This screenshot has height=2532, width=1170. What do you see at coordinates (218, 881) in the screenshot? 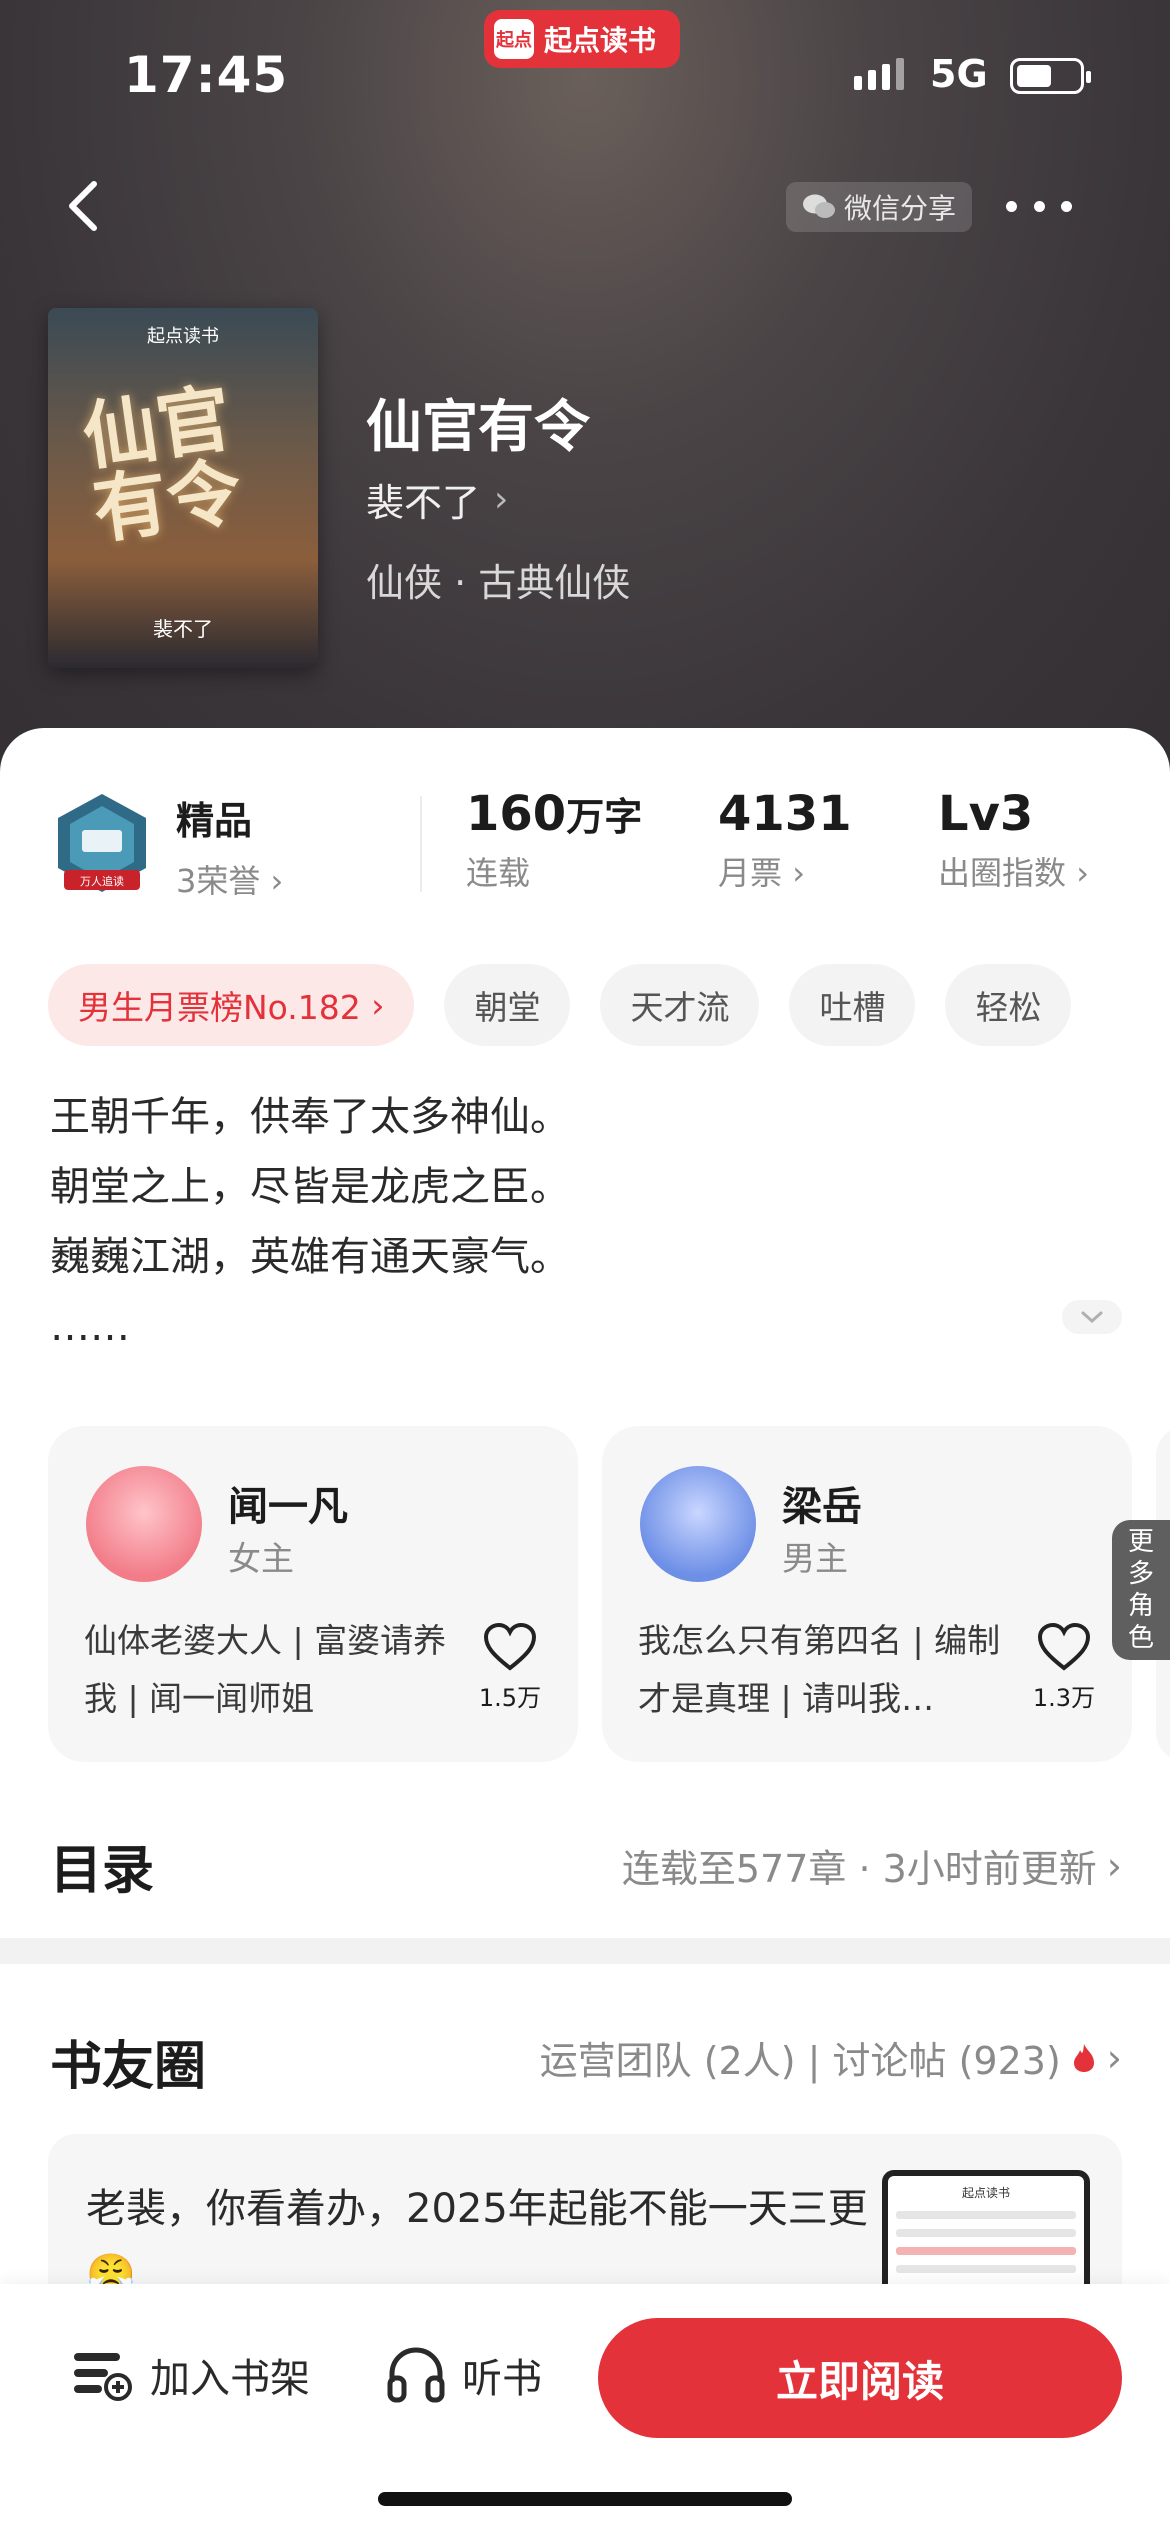
I see `honor-count: 3荣誉` at bounding box center [218, 881].